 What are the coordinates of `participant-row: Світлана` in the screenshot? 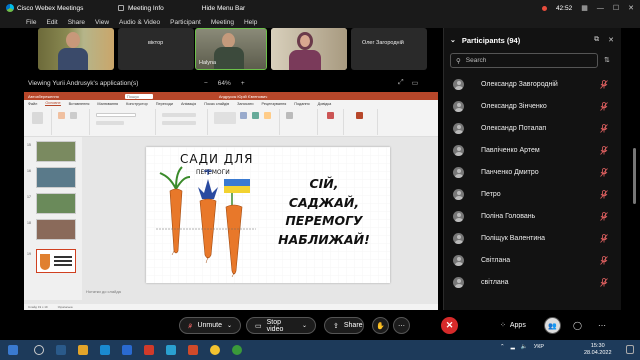 It's located at (533, 260).